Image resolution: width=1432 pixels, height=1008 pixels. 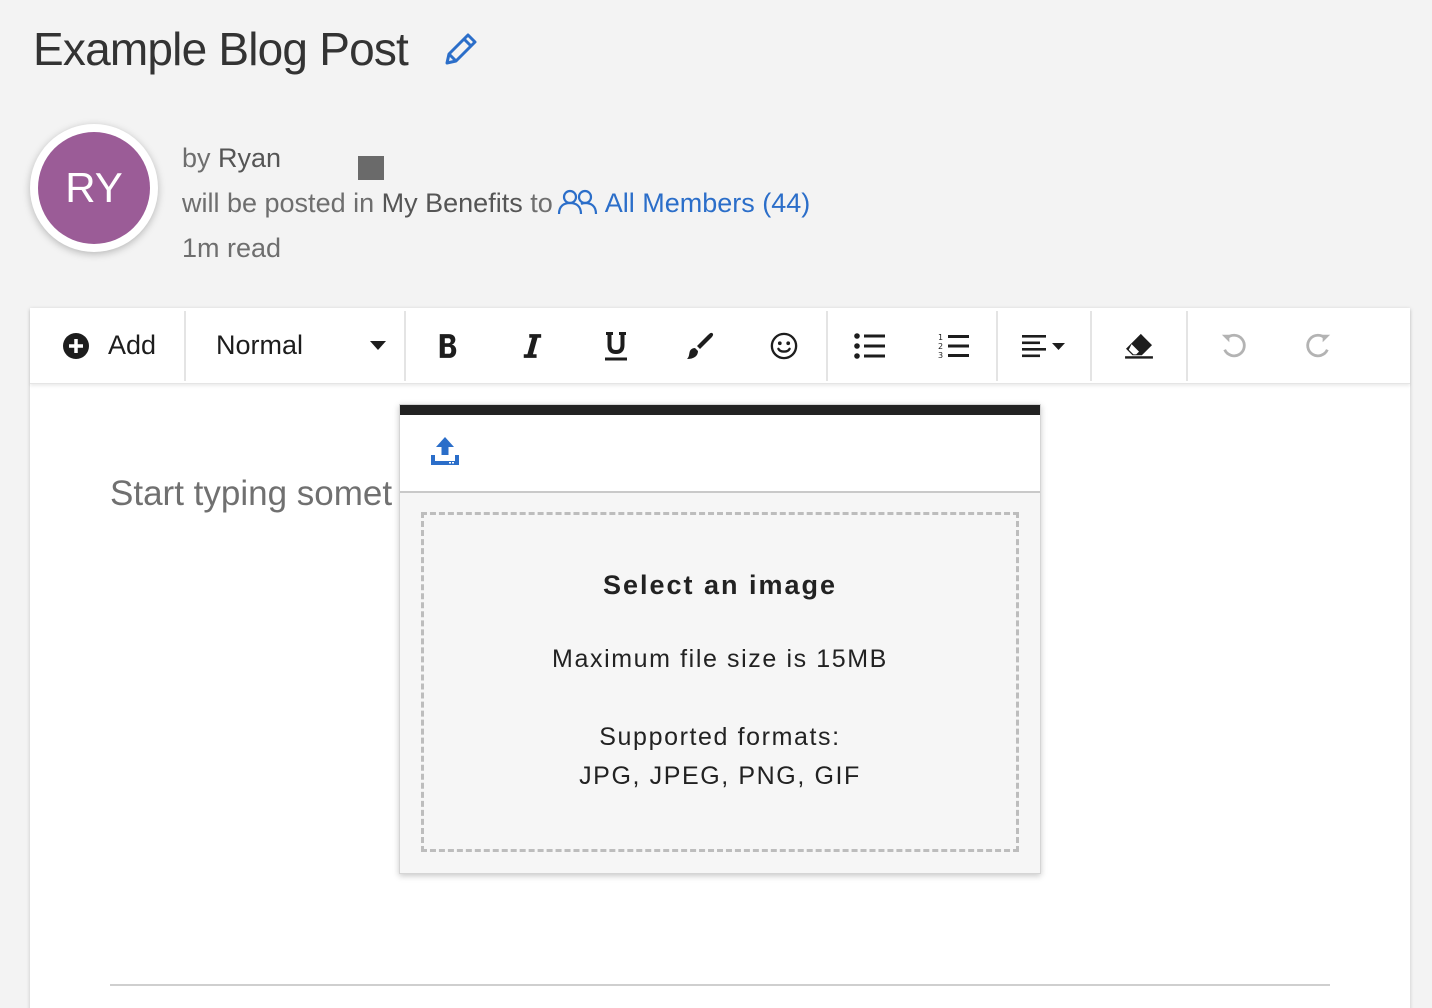 What do you see at coordinates (541, 203) in the screenshot?
I see `to-text: to` at bounding box center [541, 203].